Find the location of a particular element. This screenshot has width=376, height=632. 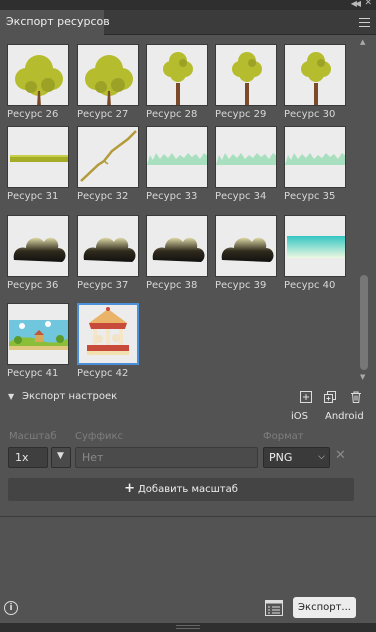

asset-label: Ресурс 41 is located at coordinates (33, 373).